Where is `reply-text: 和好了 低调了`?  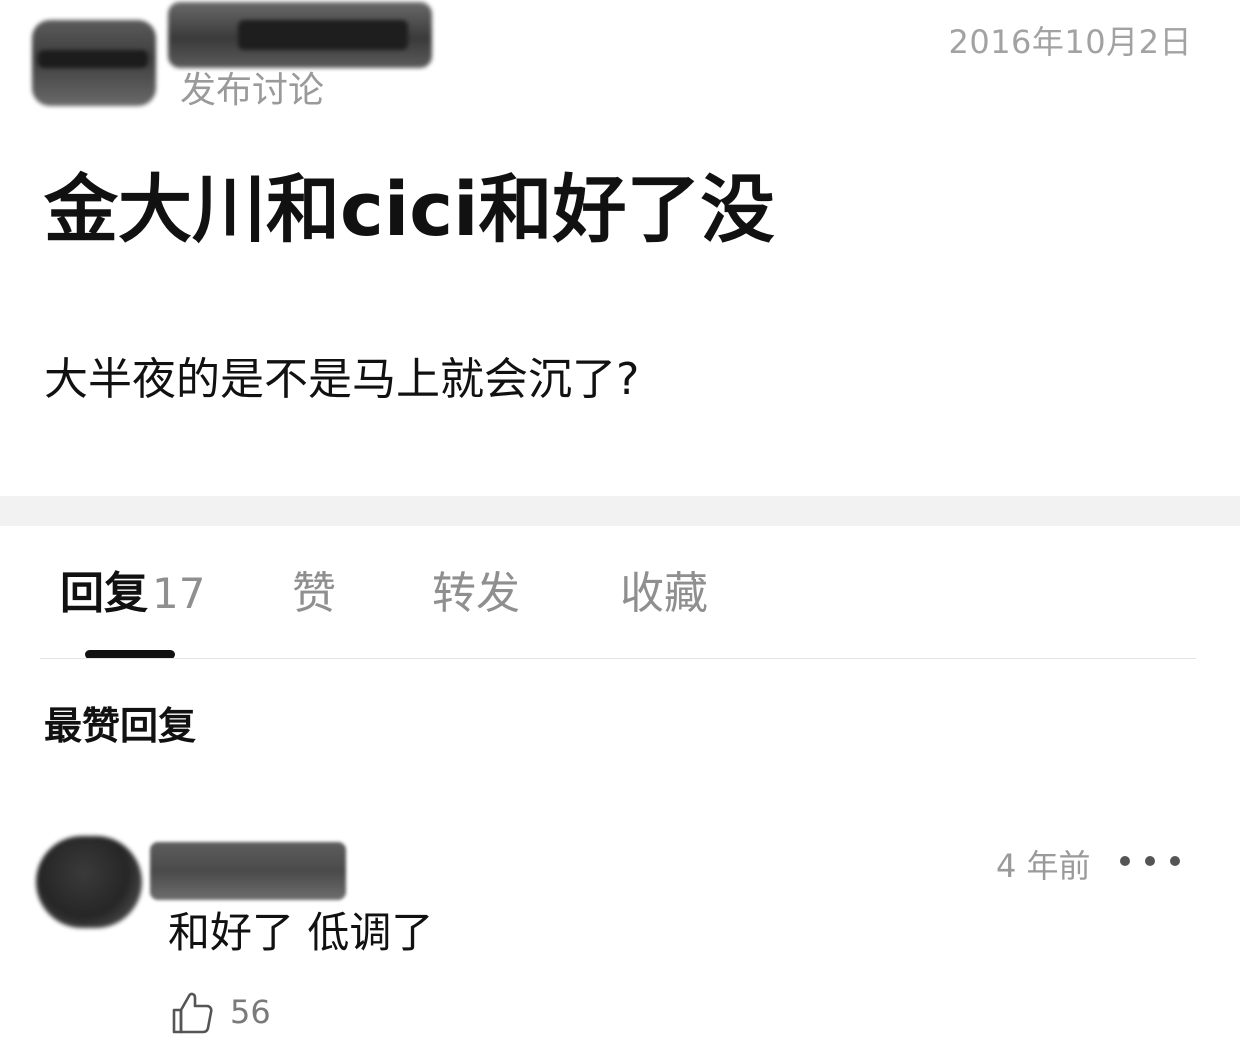
reply-text: 和好了 低调了 is located at coordinates (301, 932).